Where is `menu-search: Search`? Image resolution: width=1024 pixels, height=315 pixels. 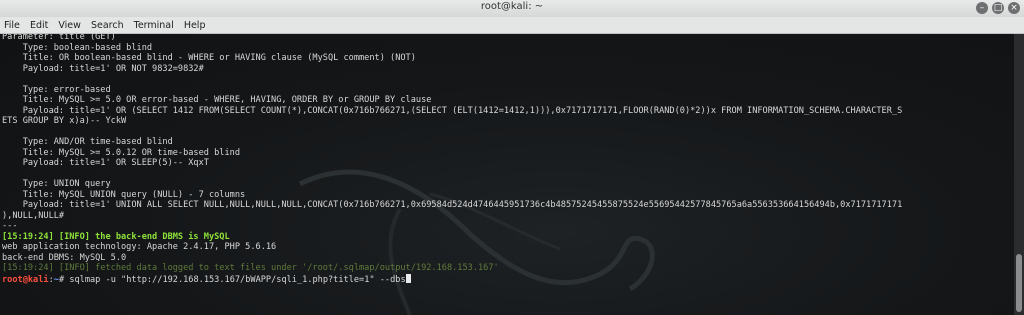
menu-search: Search is located at coordinates (107, 24).